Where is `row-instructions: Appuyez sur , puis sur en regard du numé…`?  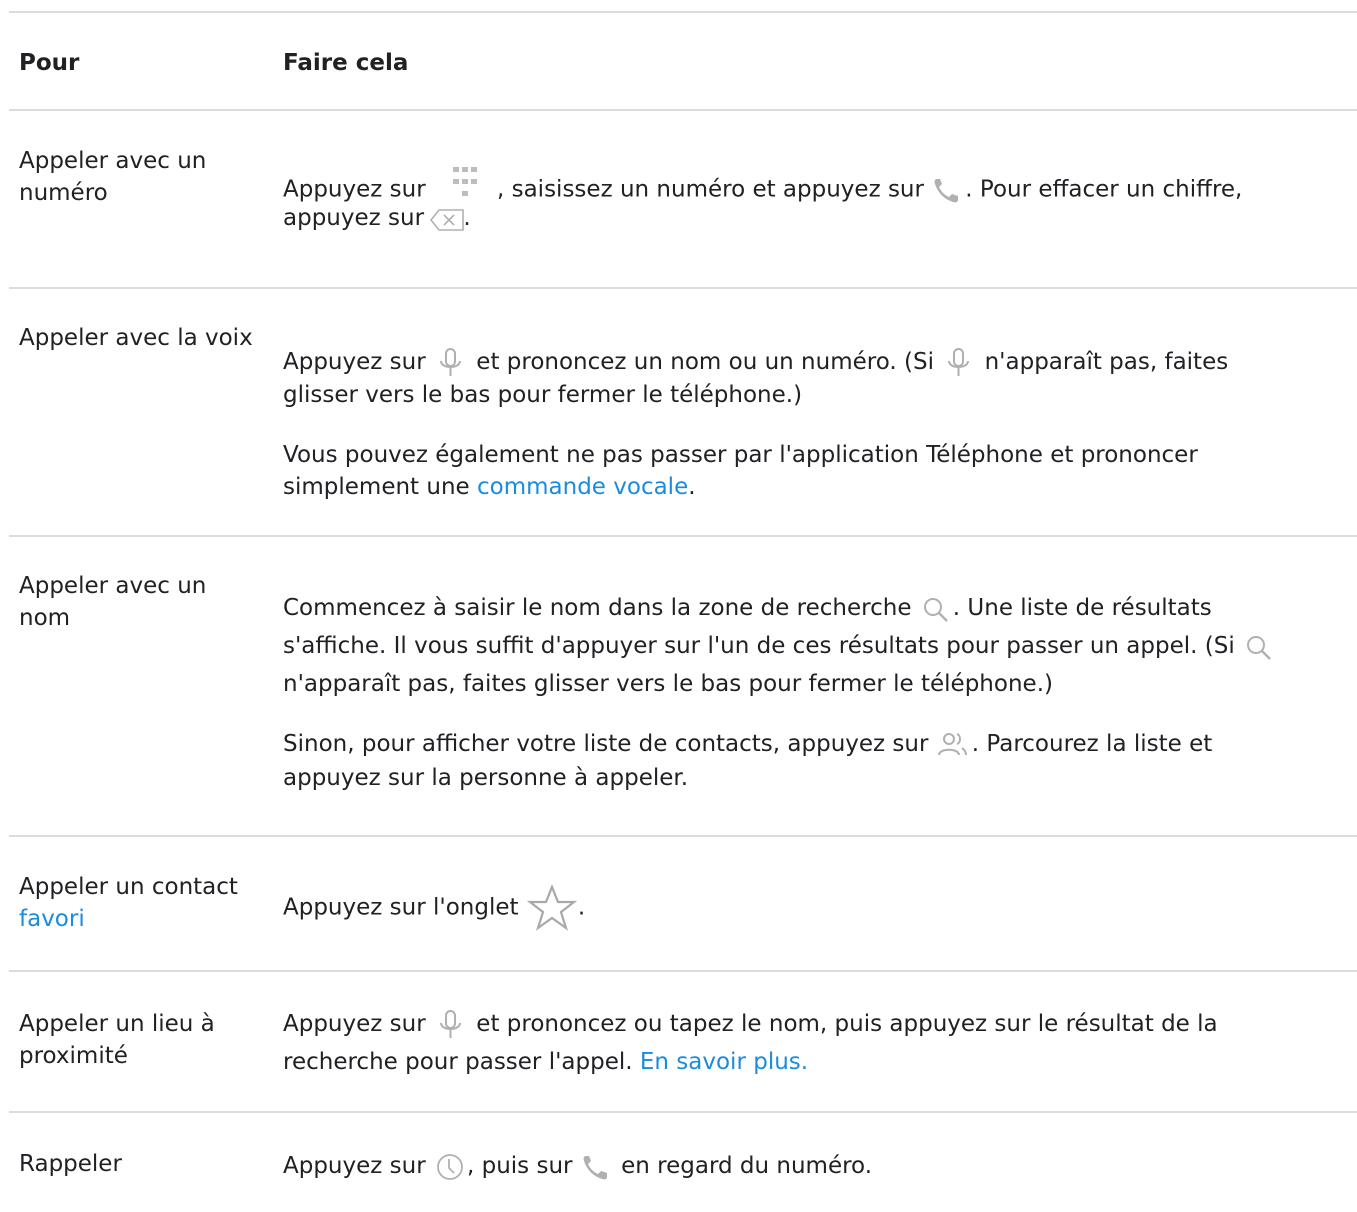 row-instructions: Appuyez sur , puis sur en regard du numé… is located at coordinates (820, 1166).